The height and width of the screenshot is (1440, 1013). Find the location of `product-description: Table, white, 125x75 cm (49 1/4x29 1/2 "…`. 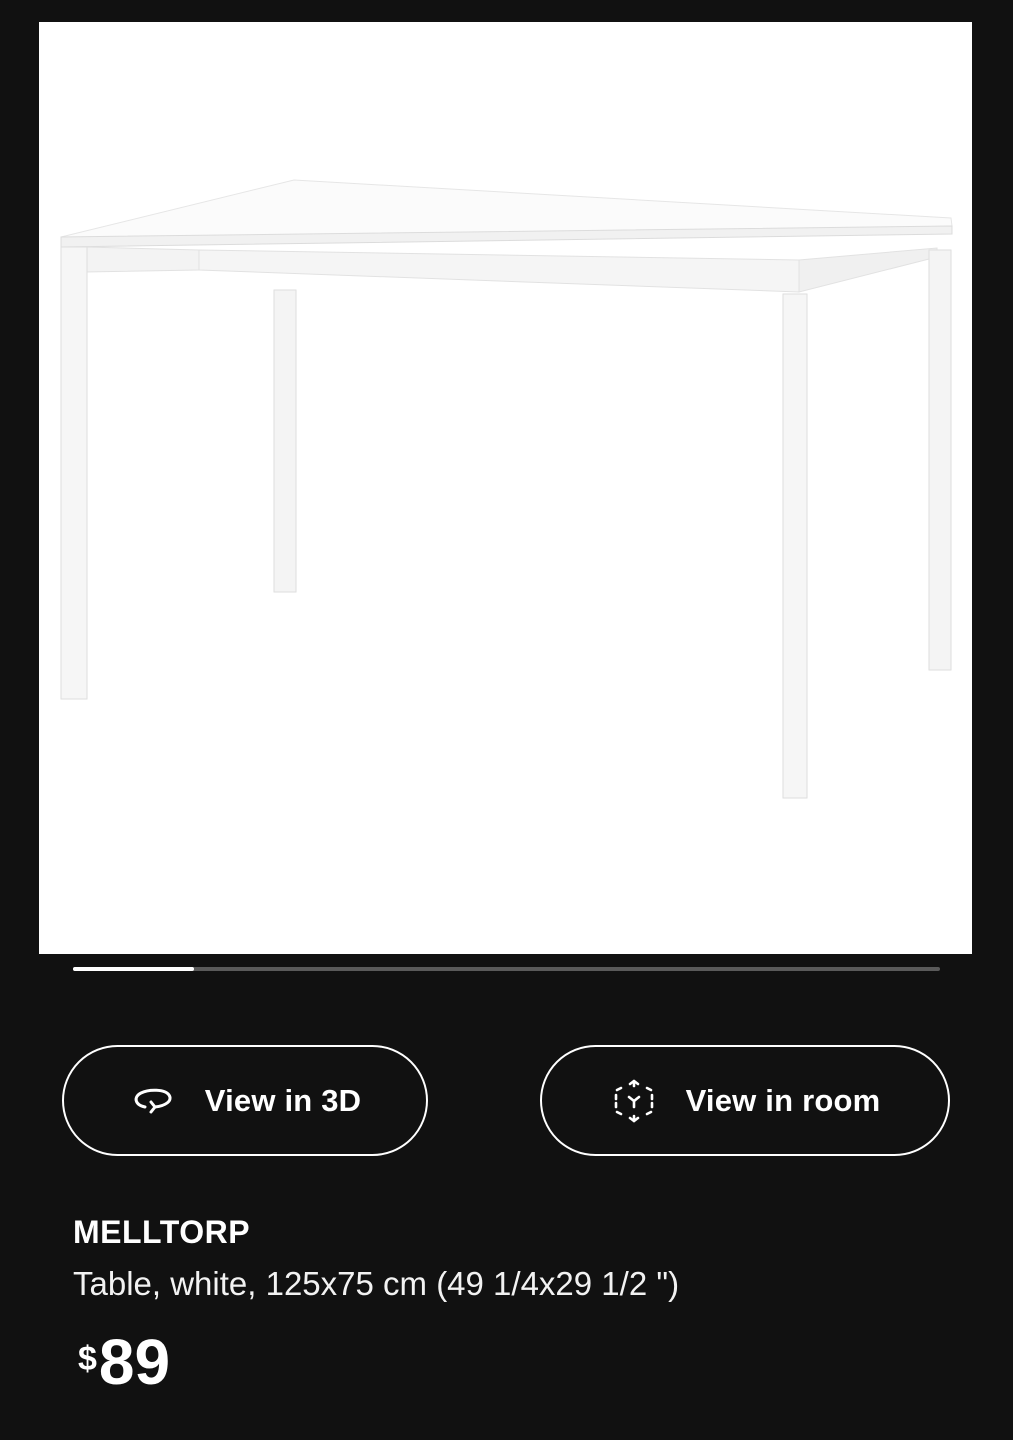

product-description: Table, white, 125x75 cm (49 1/4x29 1/2 "… is located at coordinates (376, 1283).